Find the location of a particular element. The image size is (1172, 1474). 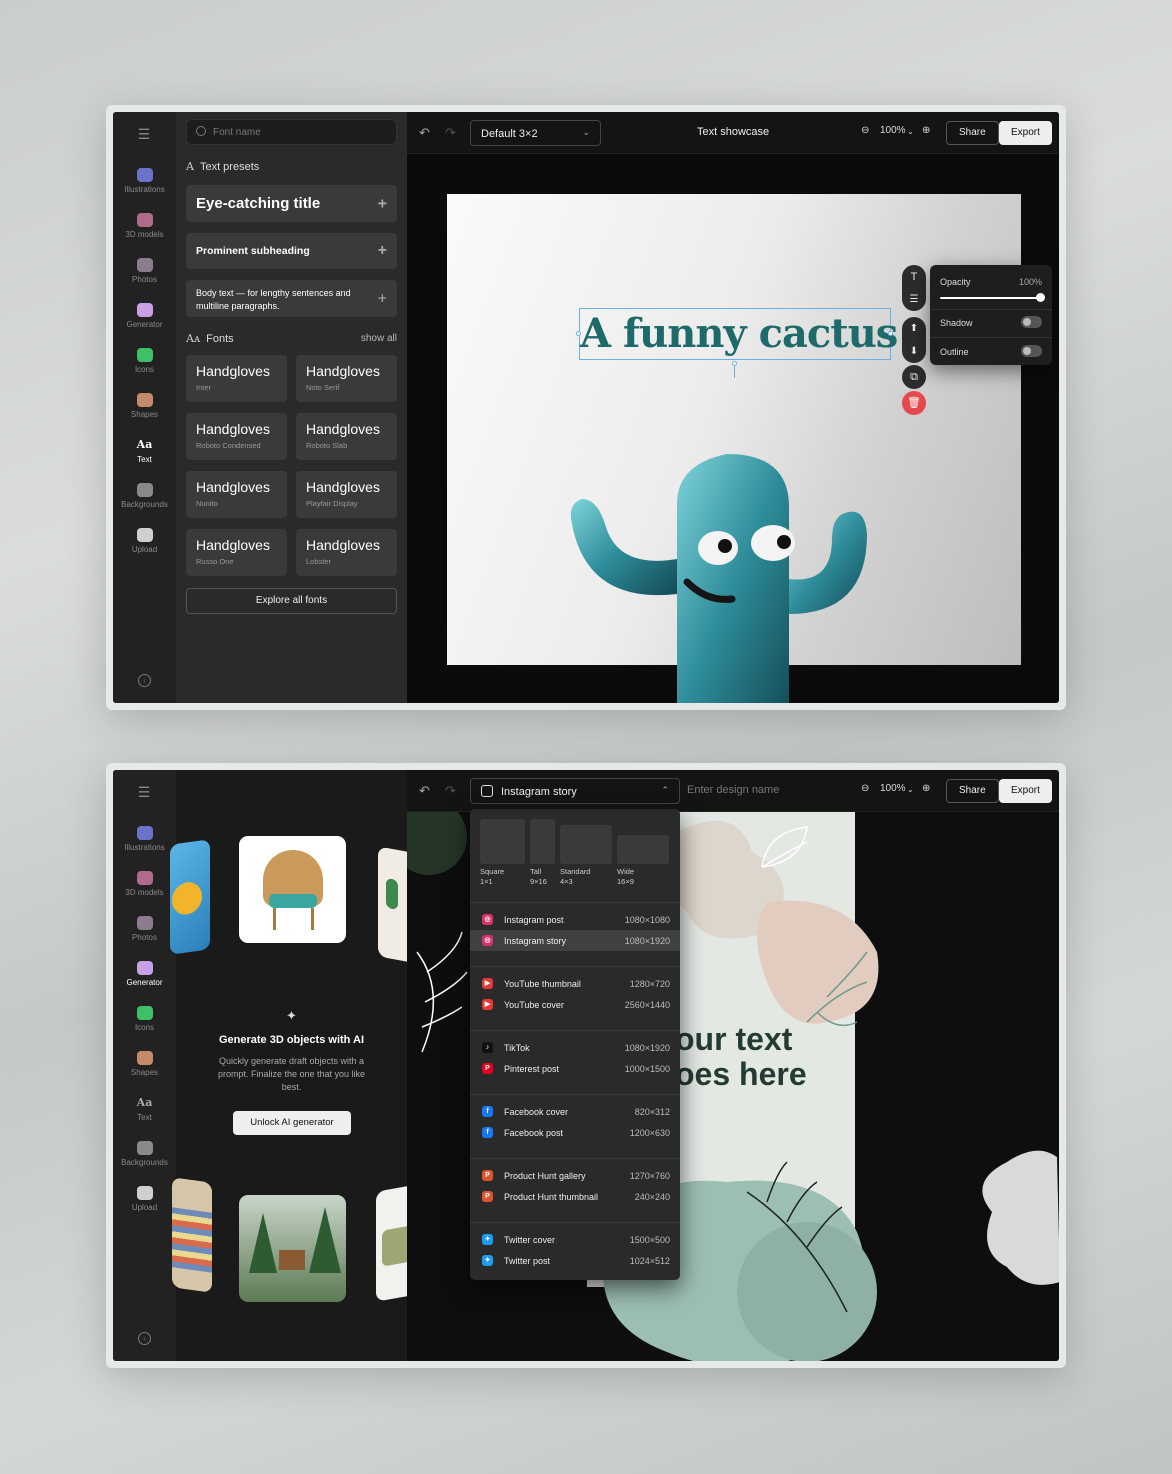

size-option-instagram-post: ◎ Instagram post 1080×1080 is located at coordinates (575, 919).